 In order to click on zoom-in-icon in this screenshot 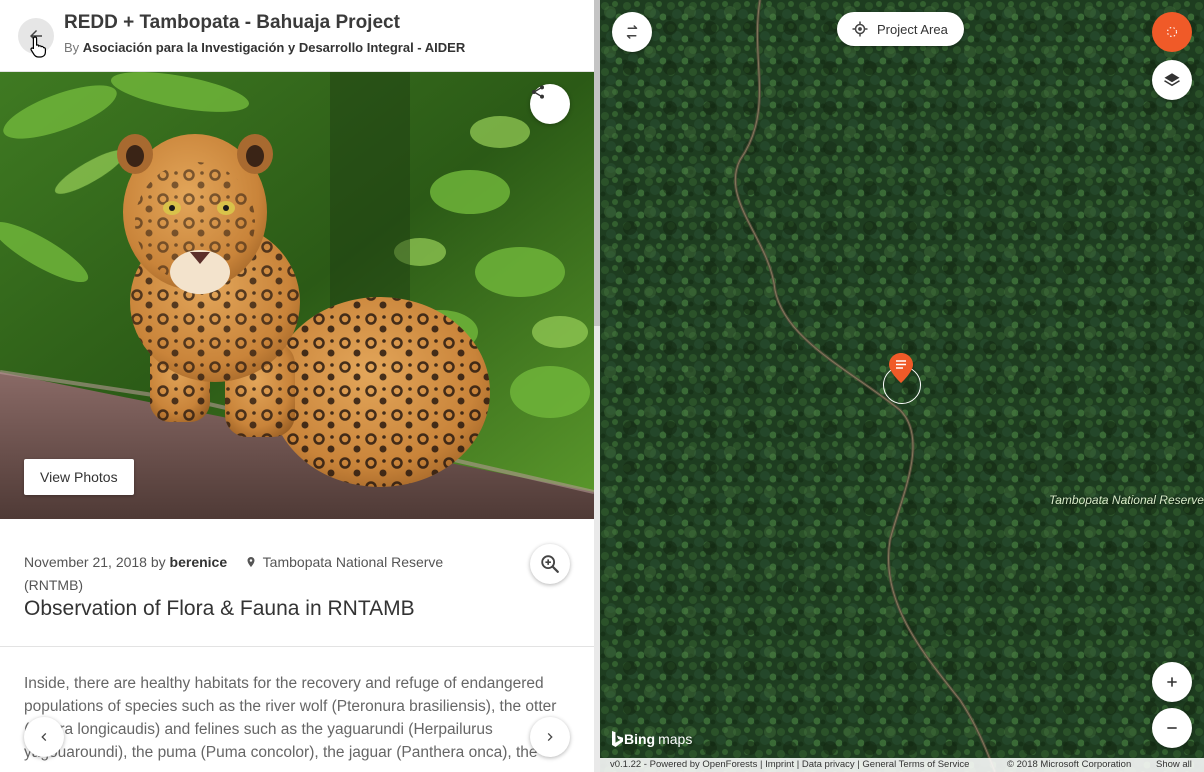, I will do `click(550, 564)`.